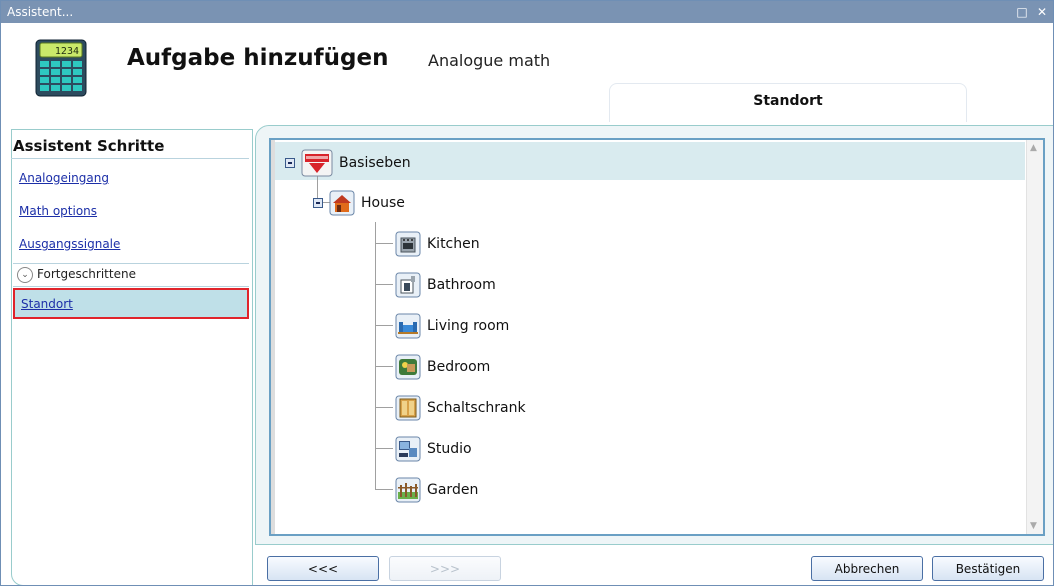  What do you see at coordinates (476, 408) in the screenshot?
I see `tree-node-label: Schaltschrank` at bounding box center [476, 408].